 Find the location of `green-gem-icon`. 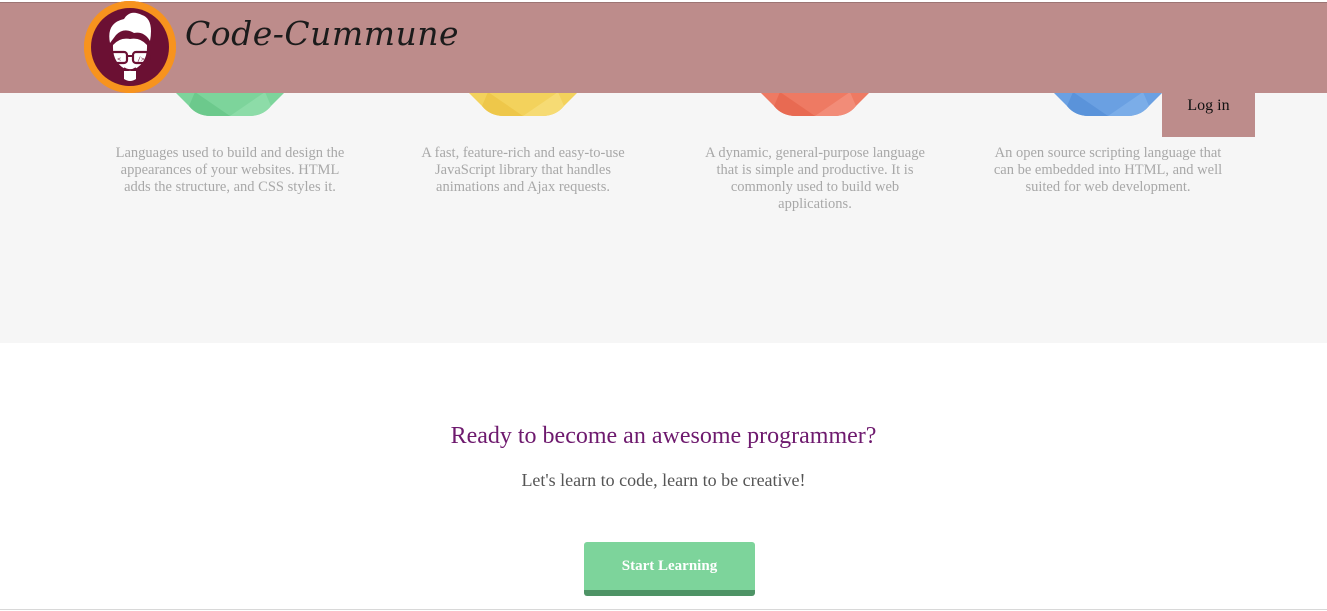

green-gem-icon is located at coordinates (230, 104).